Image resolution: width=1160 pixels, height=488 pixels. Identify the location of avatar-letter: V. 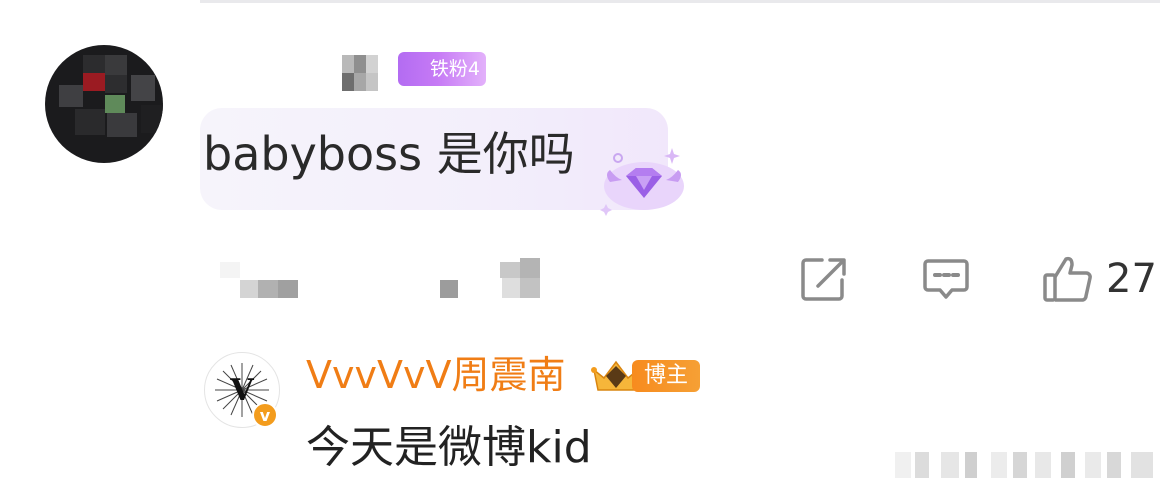
(241, 390).